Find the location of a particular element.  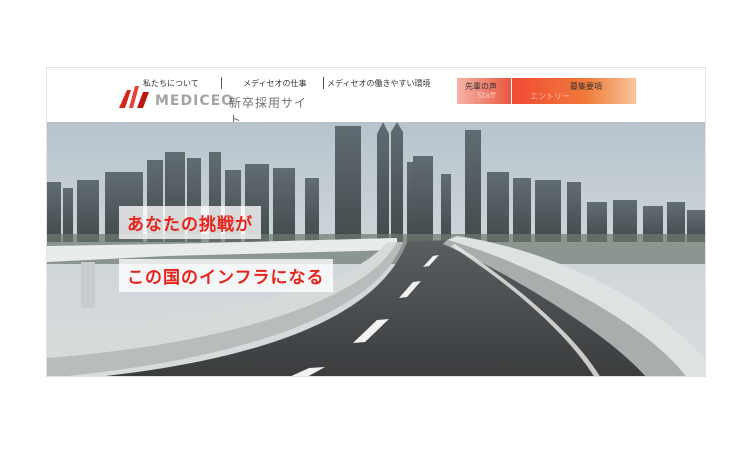

circle-arrow-icon is located at coordinates (664, 95).